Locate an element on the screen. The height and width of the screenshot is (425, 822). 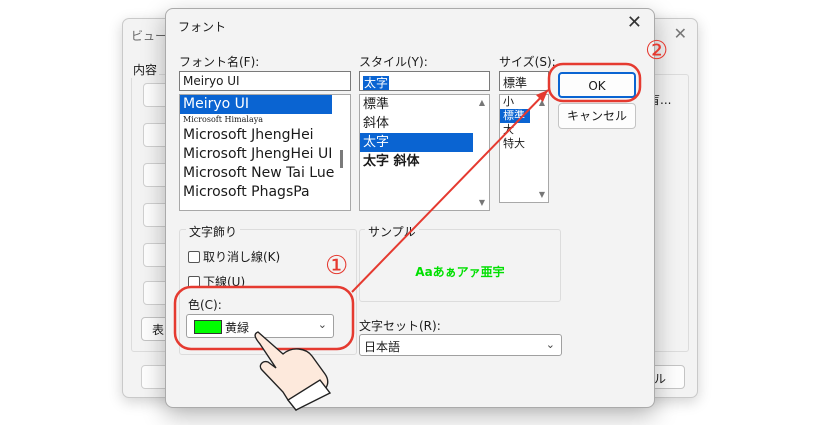
color-label: 色(C): is located at coordinates (205, 305).